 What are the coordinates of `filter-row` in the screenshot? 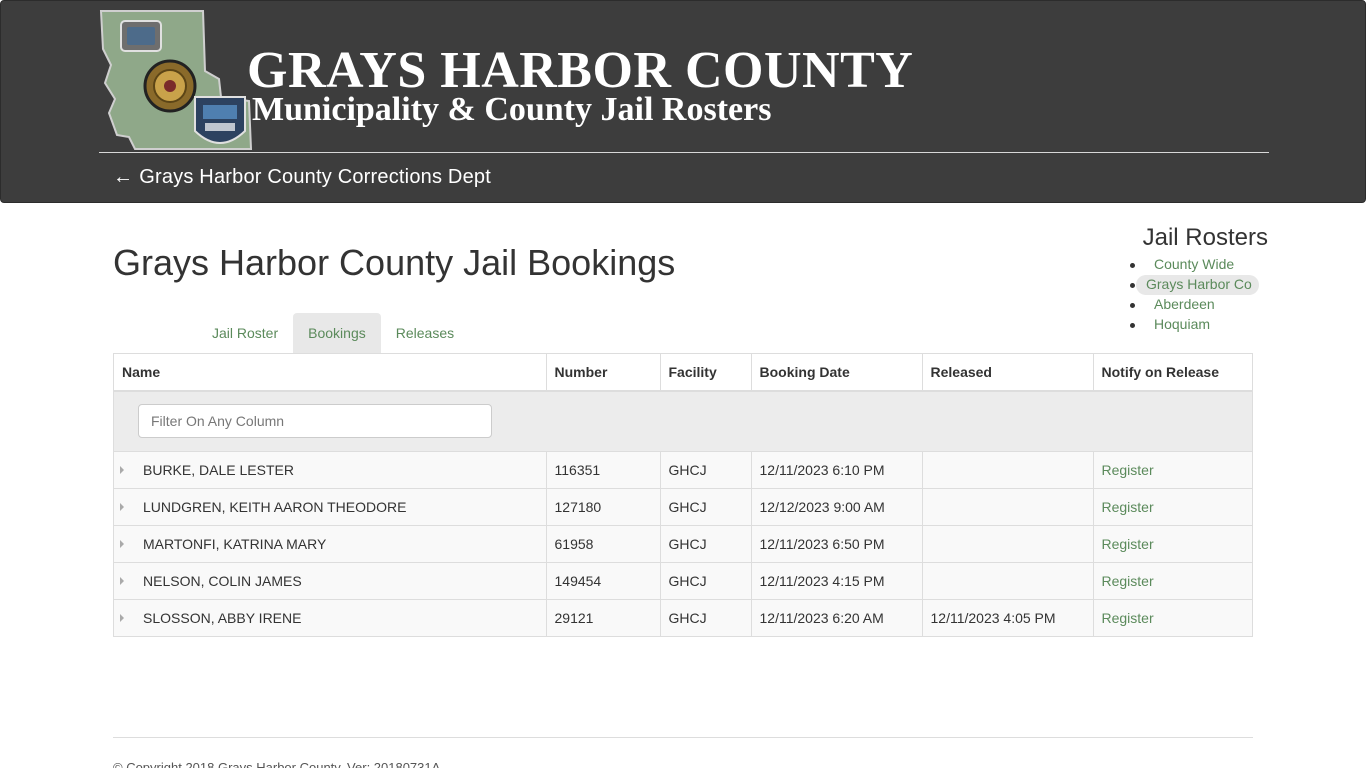 It's located at (683, 421).